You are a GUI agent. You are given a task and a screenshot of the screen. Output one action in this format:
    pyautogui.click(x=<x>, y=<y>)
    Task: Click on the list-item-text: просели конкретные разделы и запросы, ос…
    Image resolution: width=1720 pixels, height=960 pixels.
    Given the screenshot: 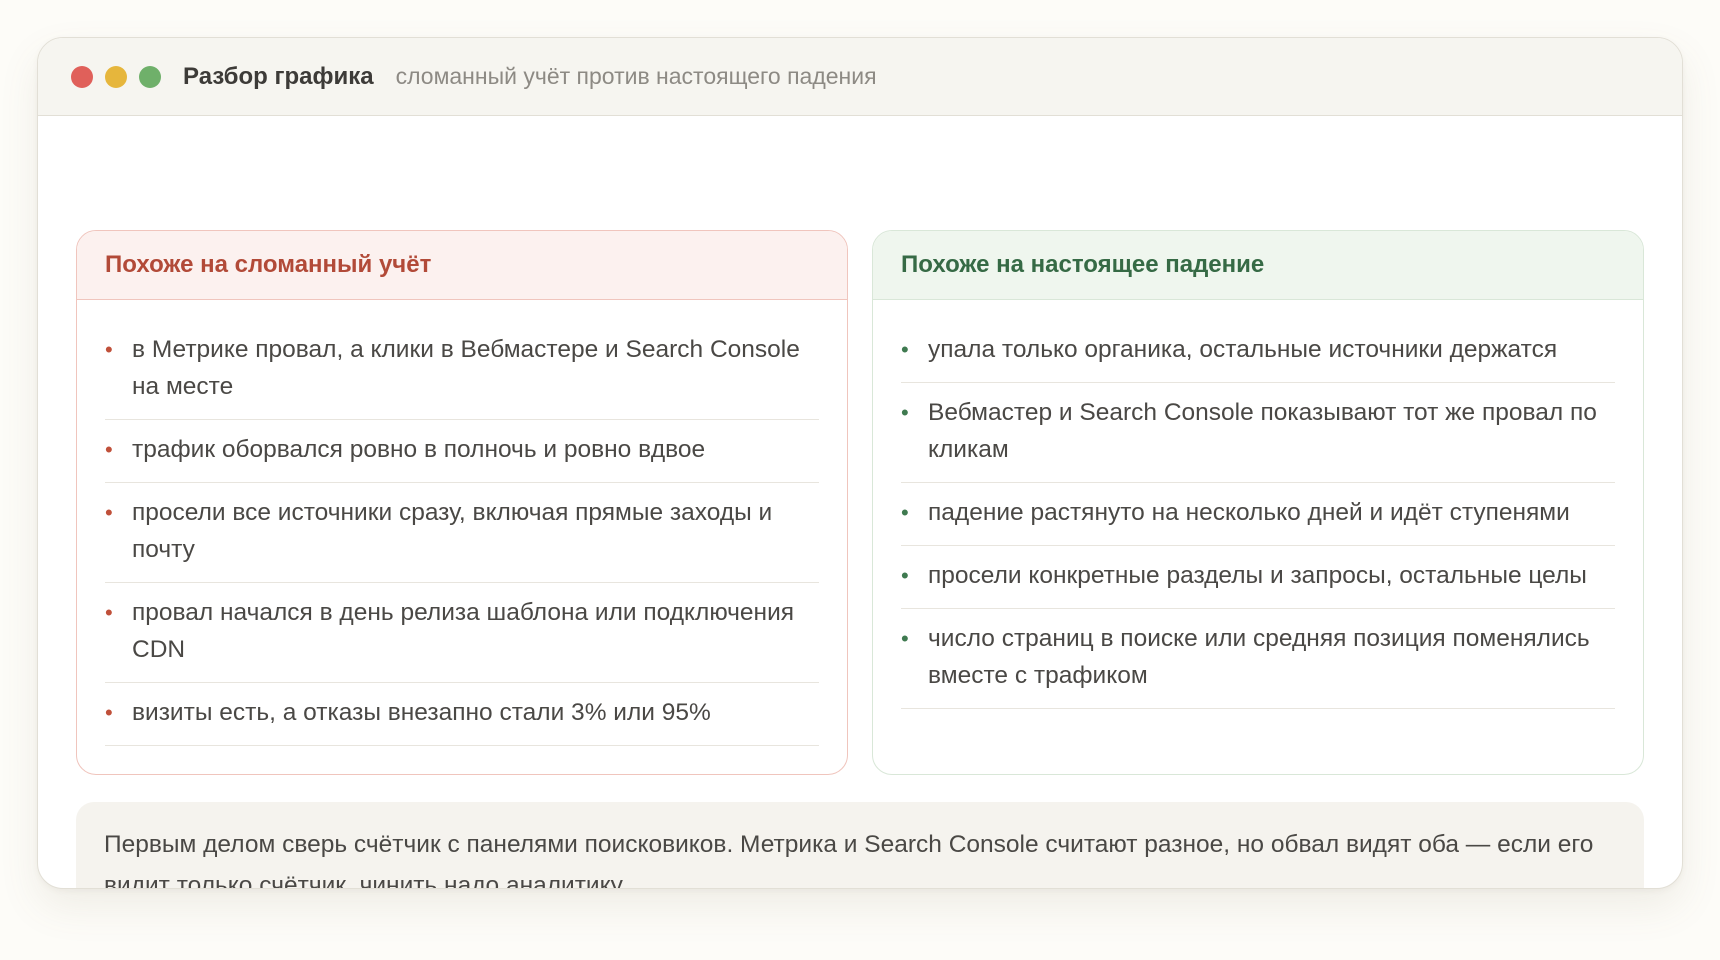 What is the action you would take?
    pyautogui.click(x=1257, y=575)
    